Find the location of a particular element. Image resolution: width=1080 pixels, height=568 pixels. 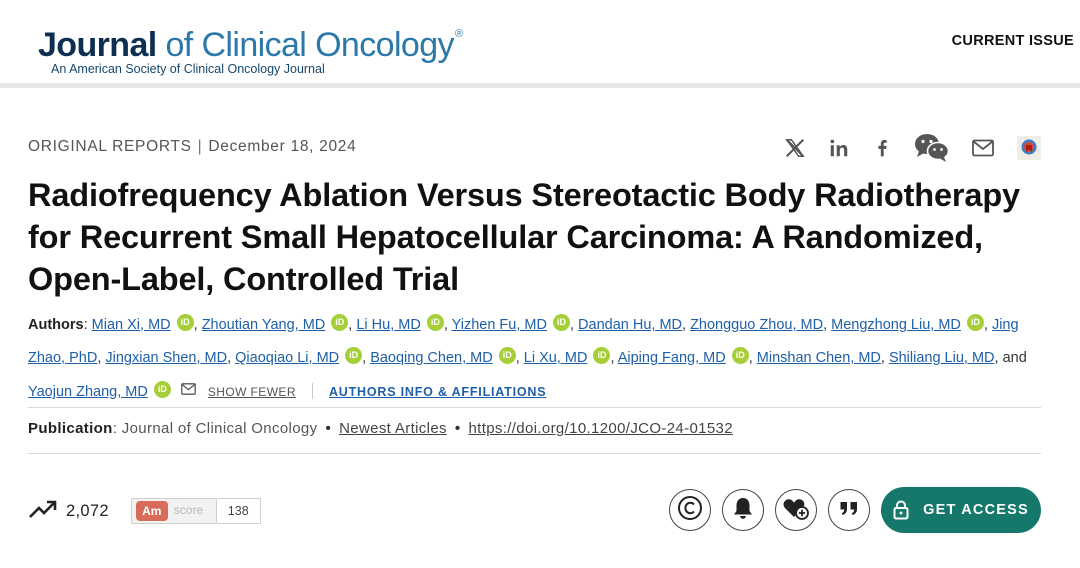

author-link: Yizhen Fu, MD is located at coordinates (499, 325).